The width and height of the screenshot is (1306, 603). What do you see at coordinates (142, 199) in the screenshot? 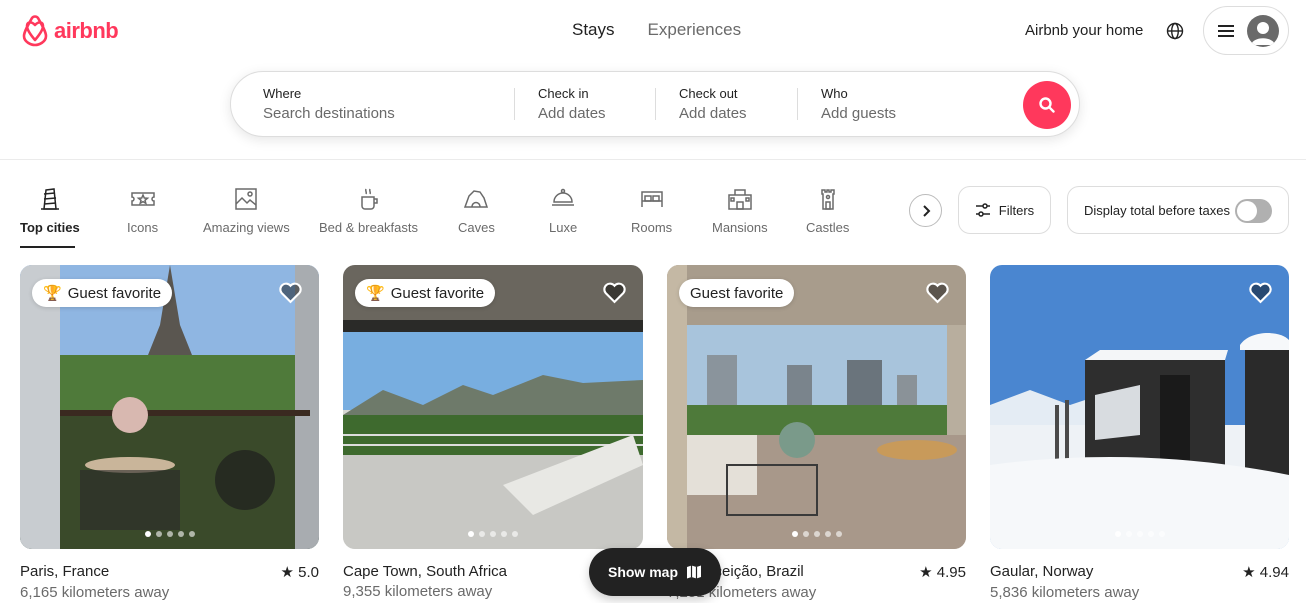
I see `ticket-icon` at bounding box center [142, 199].